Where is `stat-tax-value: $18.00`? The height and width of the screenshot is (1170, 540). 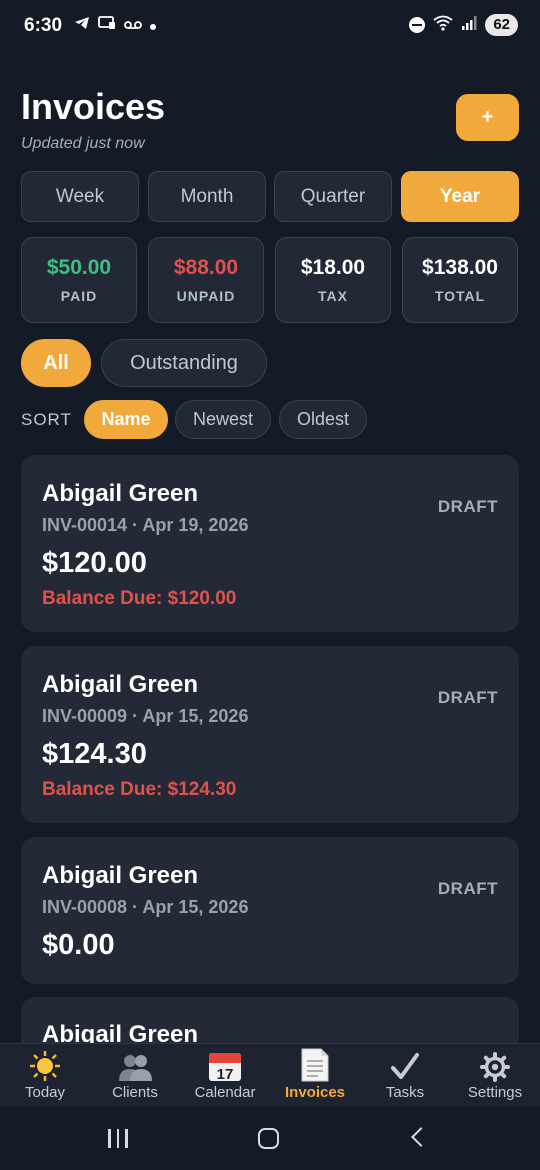 stat-tax-value: $18.00 is located at coordinates (333, 267).